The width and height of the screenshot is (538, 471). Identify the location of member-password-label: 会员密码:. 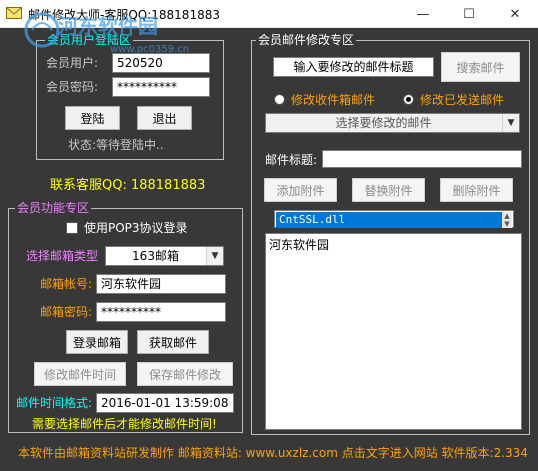
(72, 87).